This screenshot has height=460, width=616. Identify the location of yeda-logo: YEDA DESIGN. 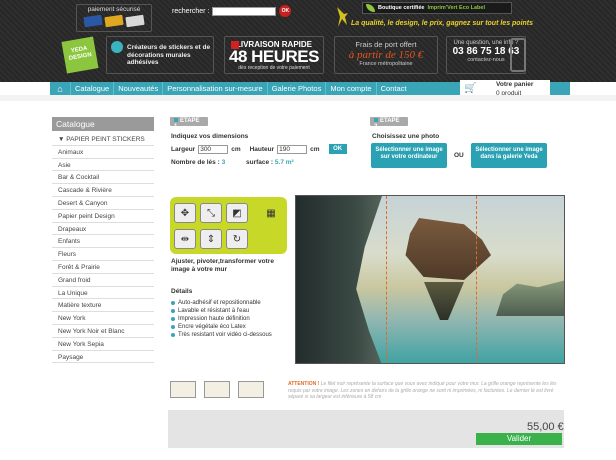
(80, 55).